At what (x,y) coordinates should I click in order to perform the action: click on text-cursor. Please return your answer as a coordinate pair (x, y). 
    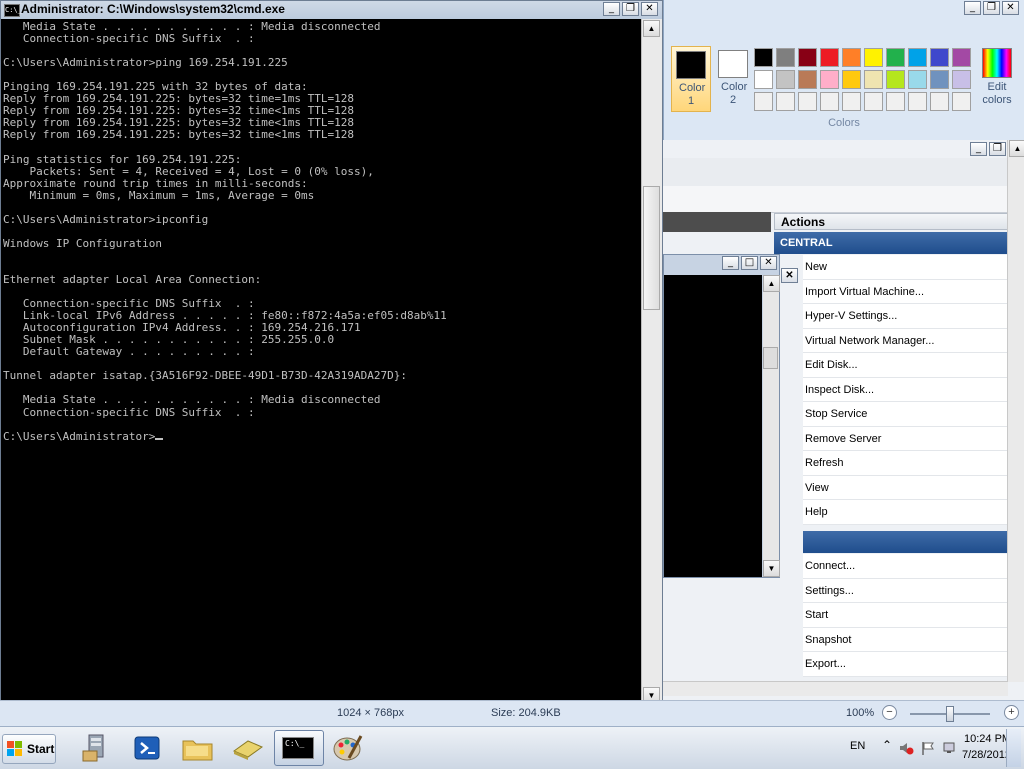
    Looking at the image, I should click on (159, 438).